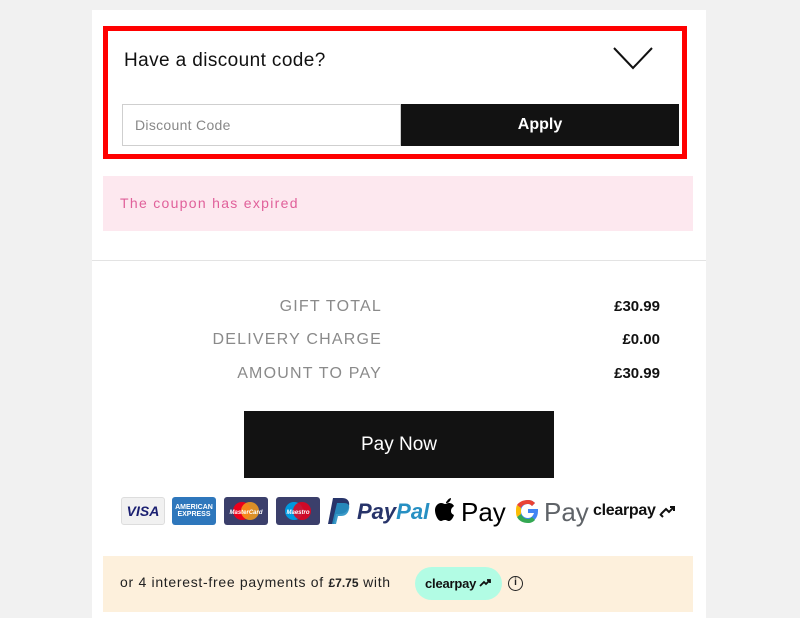 This screenshot has width=800, height=618. What do you see at coordinates (393, 511) in the screenshot?
I see `paypal-wordmark: PayPal` at bounding box center [393, 511].